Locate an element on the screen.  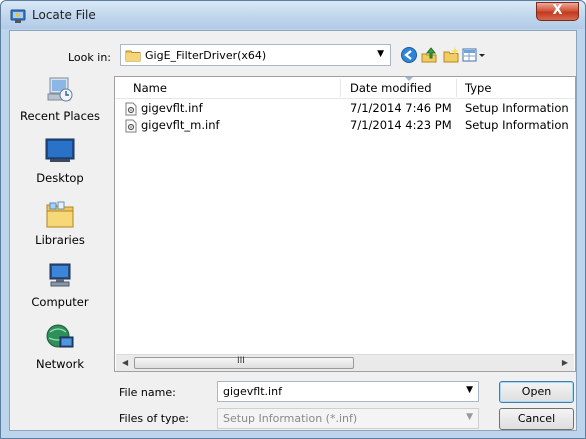
recent-places-icon is located at coordinates (60, 89).